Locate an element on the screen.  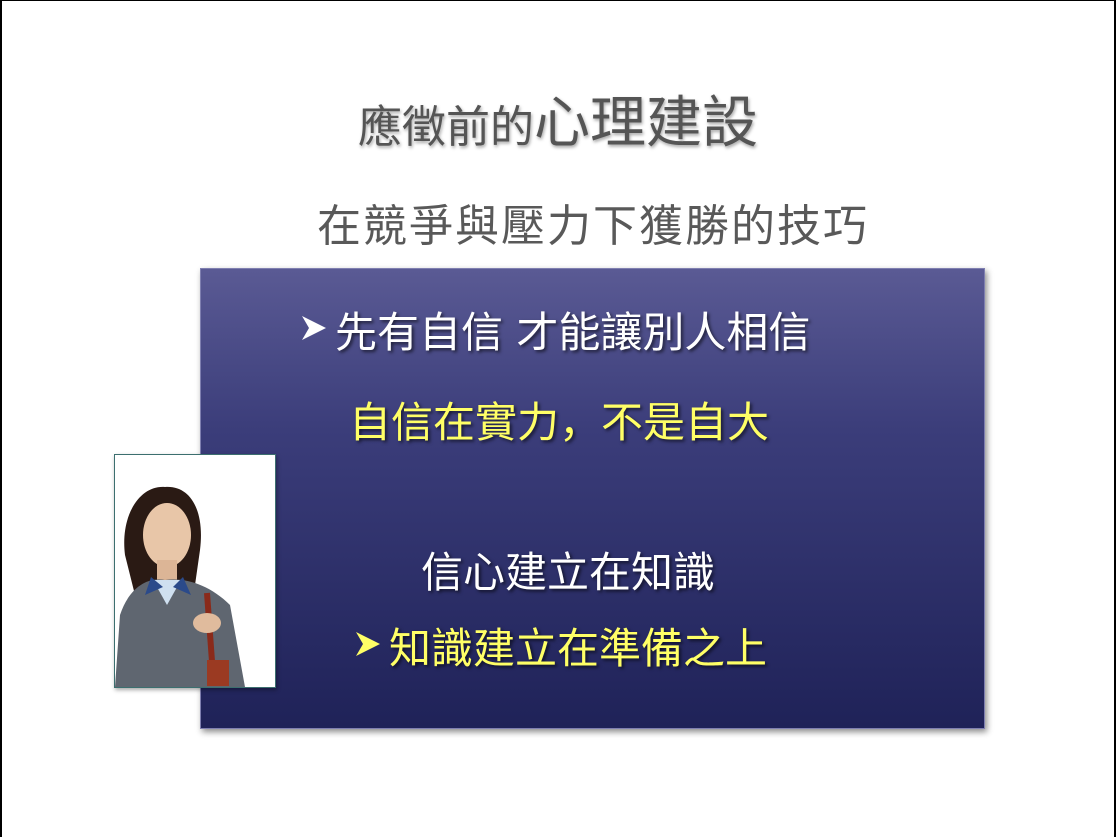
panel-line-2: 自信在實力，不是自大 is located at coordinates (559, 422).